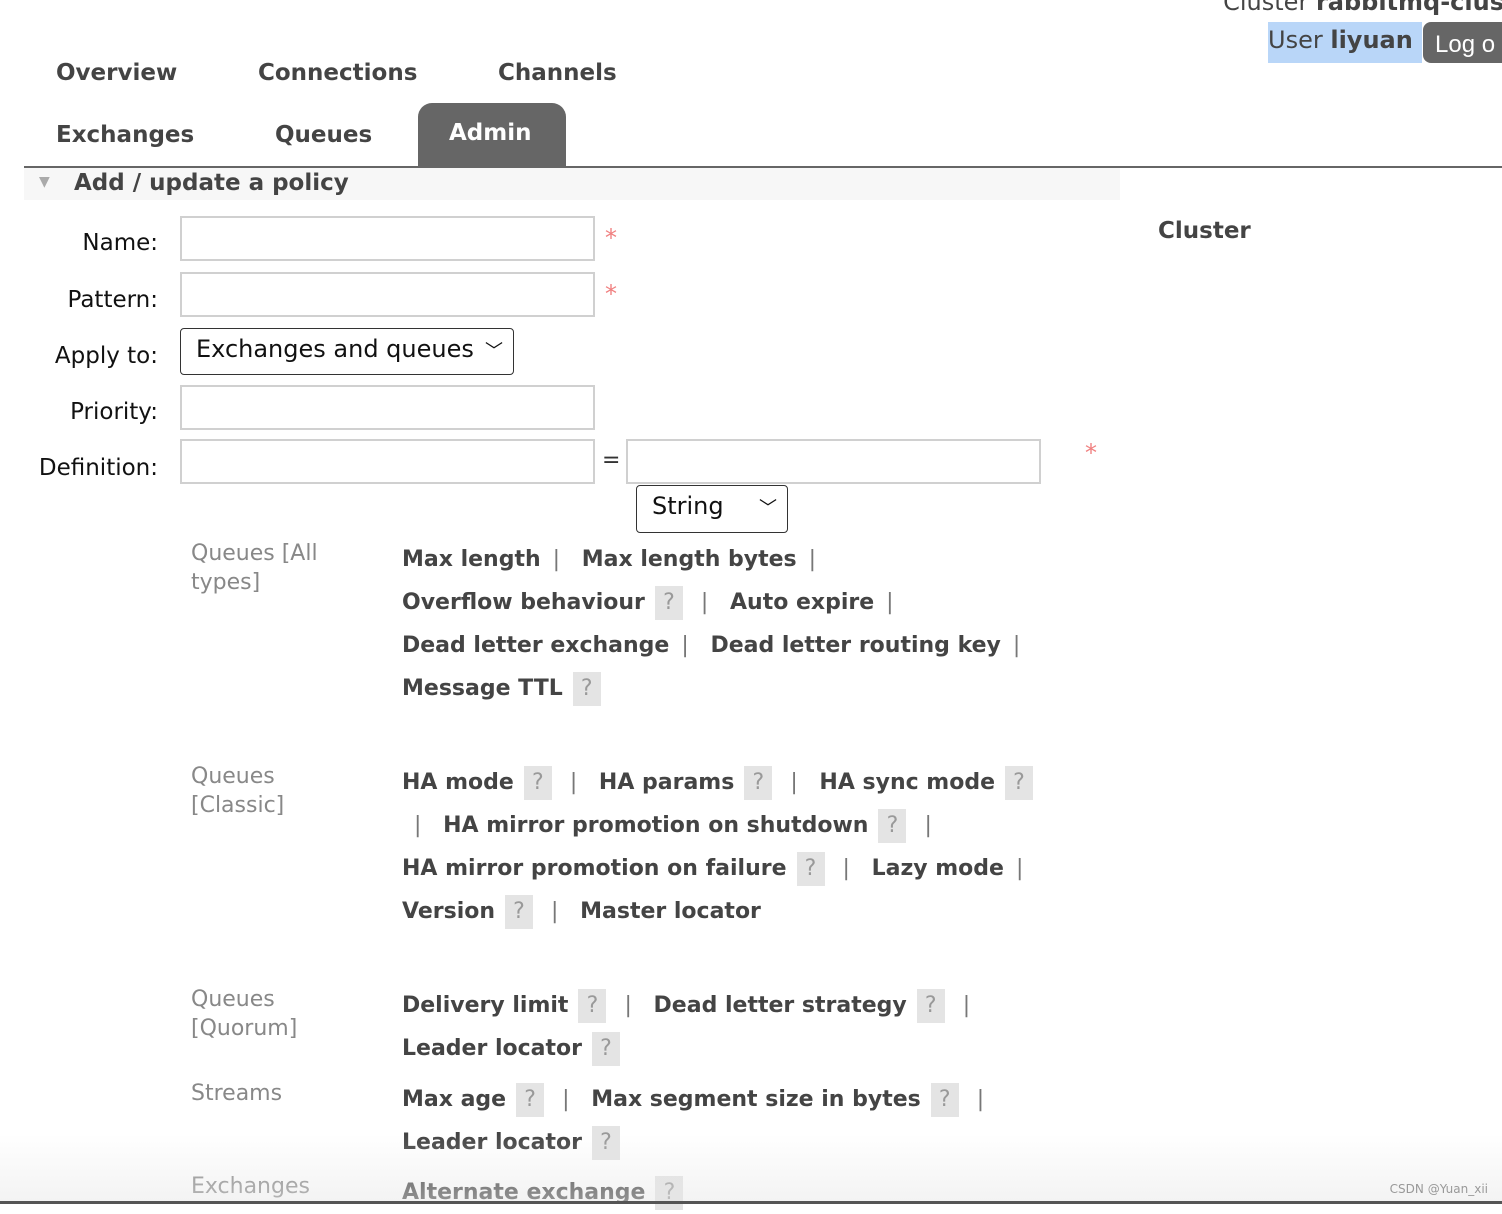 The image size is (1502, 1214). What do you see at coordinates (387, 407) in the screenshot?
I see `priority-input` at bounding box center [387, 407].